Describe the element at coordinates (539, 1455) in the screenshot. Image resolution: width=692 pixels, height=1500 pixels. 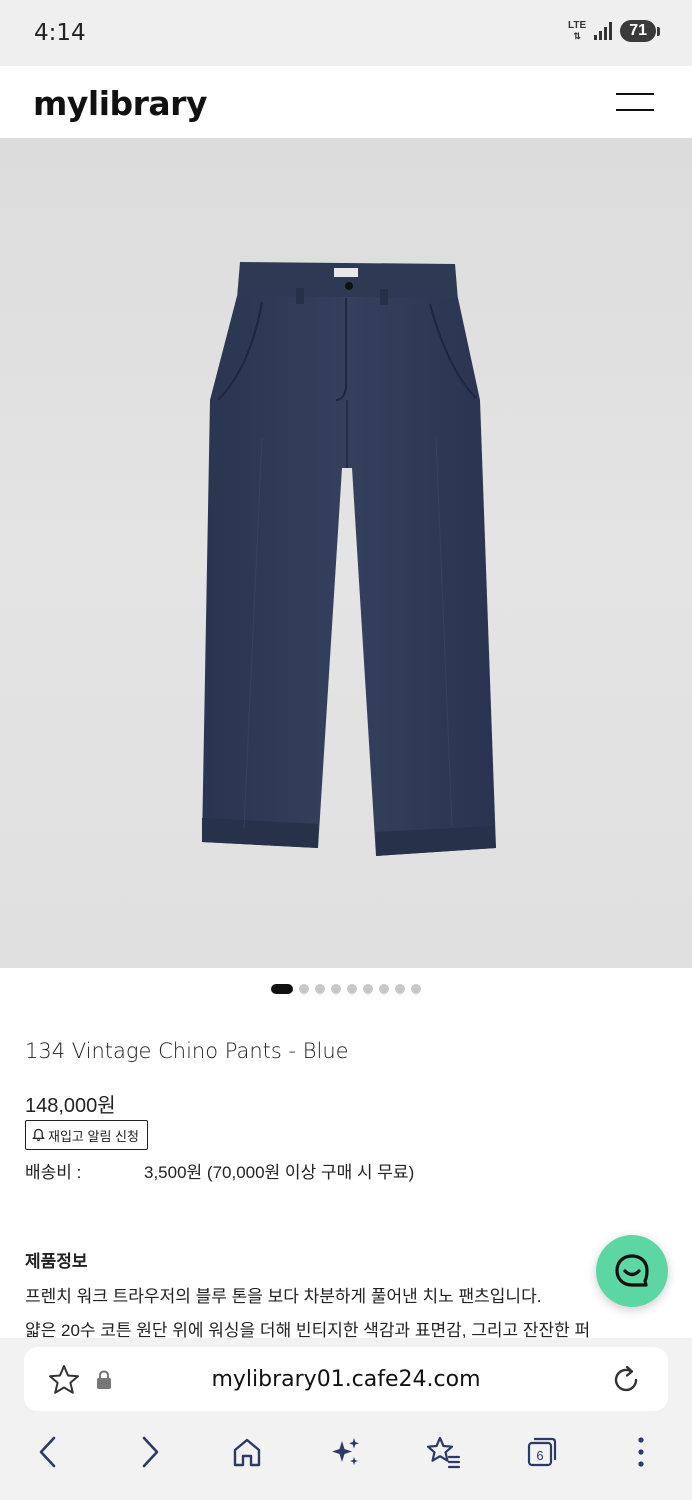
I see `tab-count: 6` at that location.